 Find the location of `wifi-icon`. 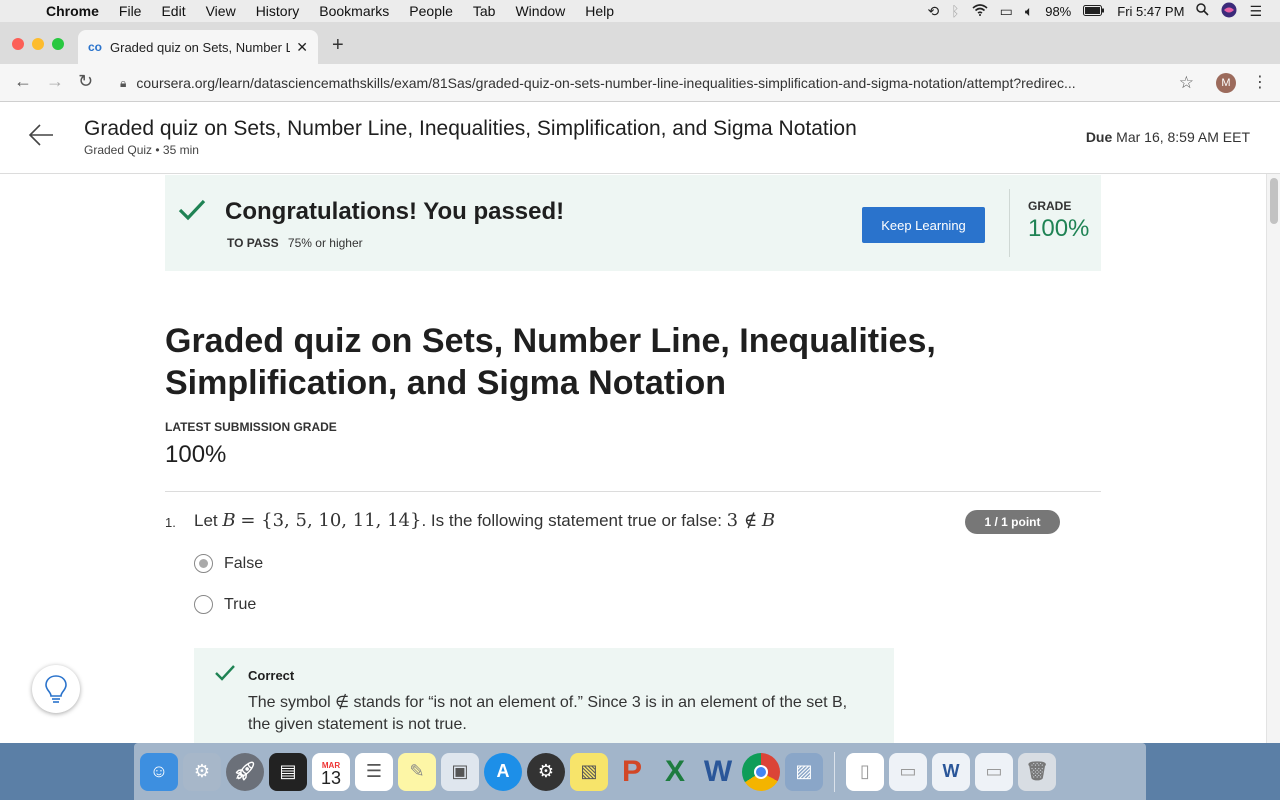

wifi-icon is located at coordinates (980, 11).